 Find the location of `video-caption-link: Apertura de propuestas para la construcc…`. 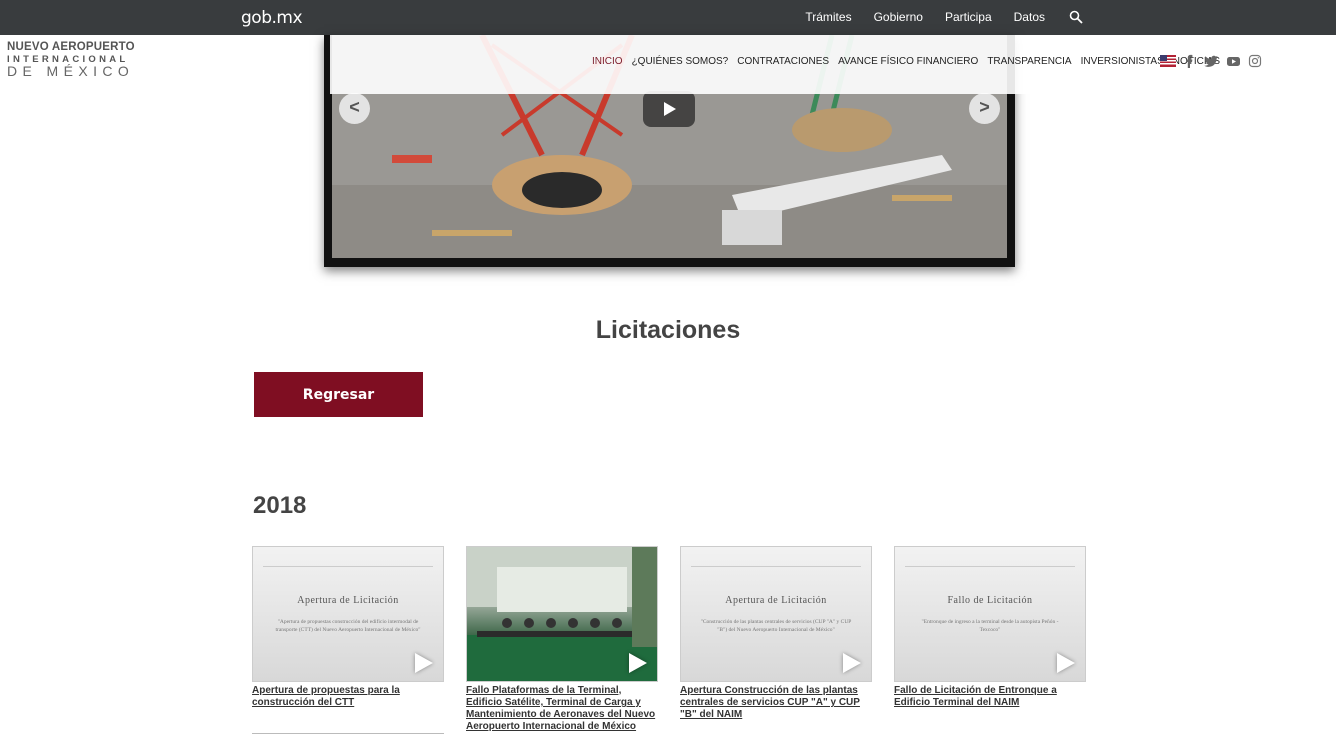

video-caption-link: Apertura de propuestas para la construcc… is located at coordinates (348, 697).